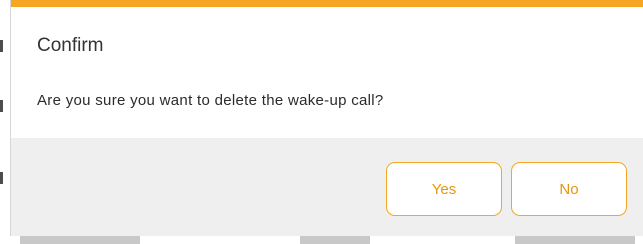 Image resolution: width=643 pixels, height=244 pixels. What do you see at coordinates (569, 189) in the screenshot?
I see `no-button: No` at bounding box center [569, 189].